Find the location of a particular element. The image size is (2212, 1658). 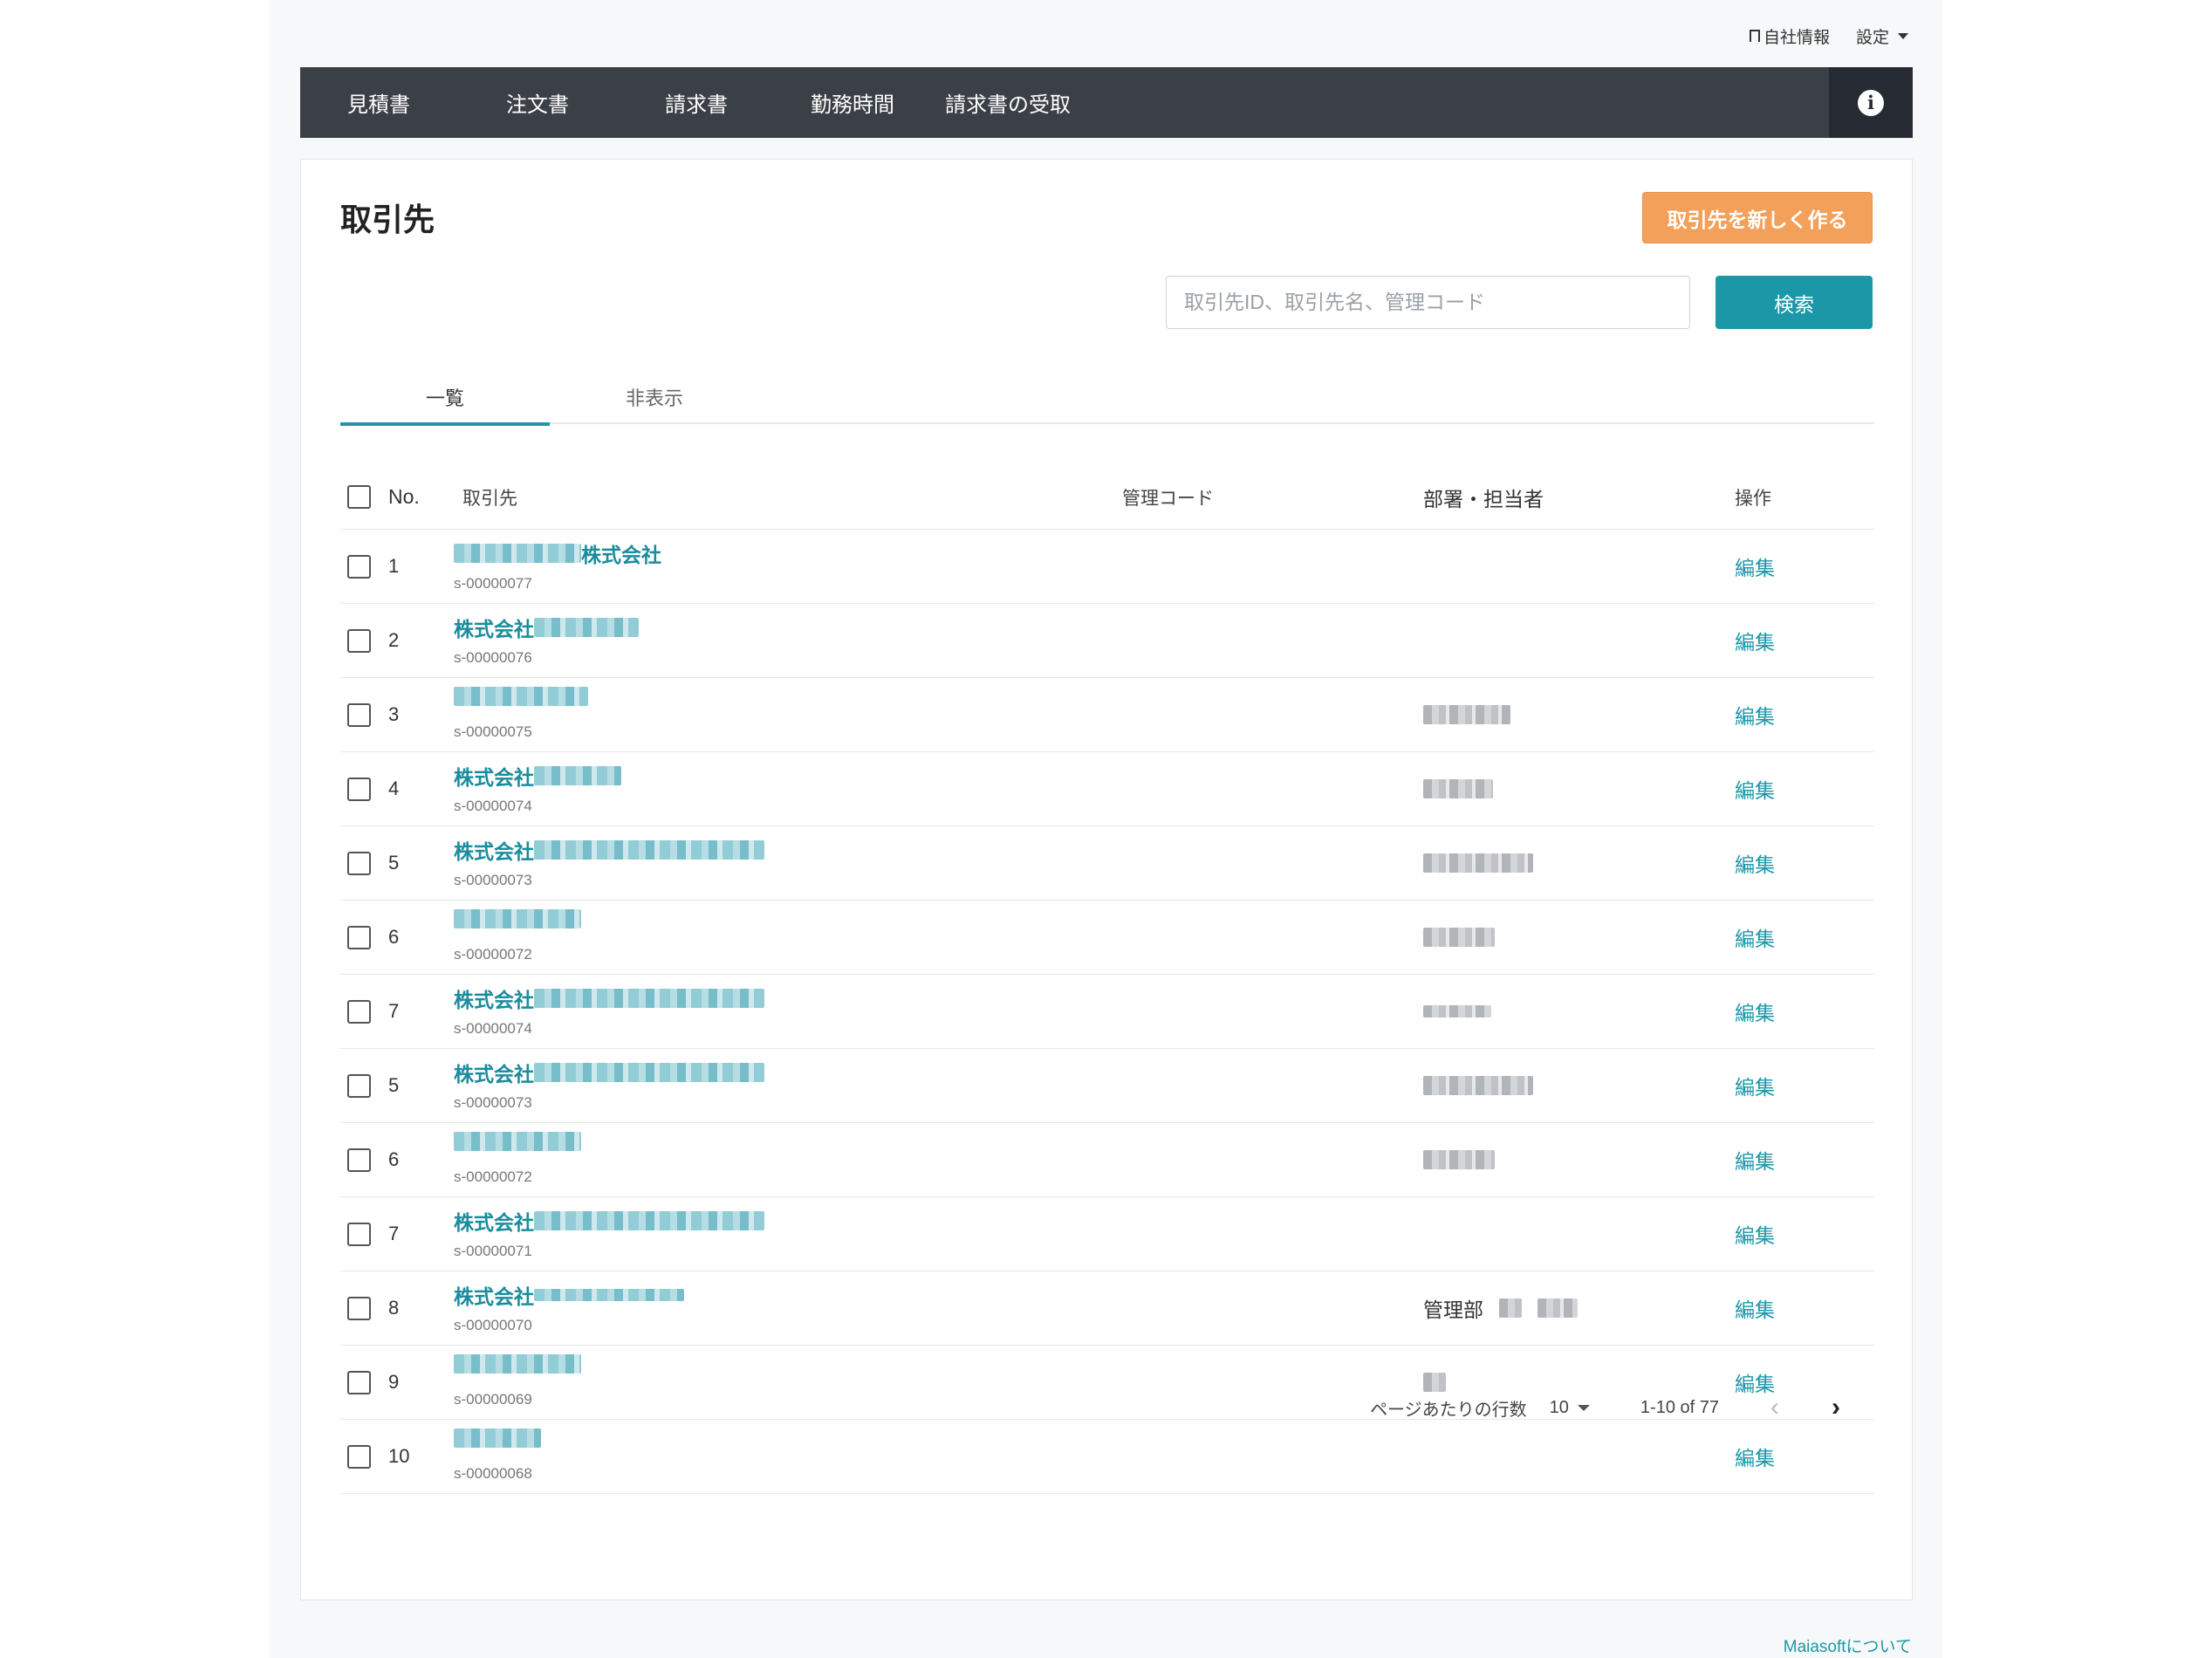

create-partner-button: 取引先を新しく作る is located at coordinates (1757, 217).